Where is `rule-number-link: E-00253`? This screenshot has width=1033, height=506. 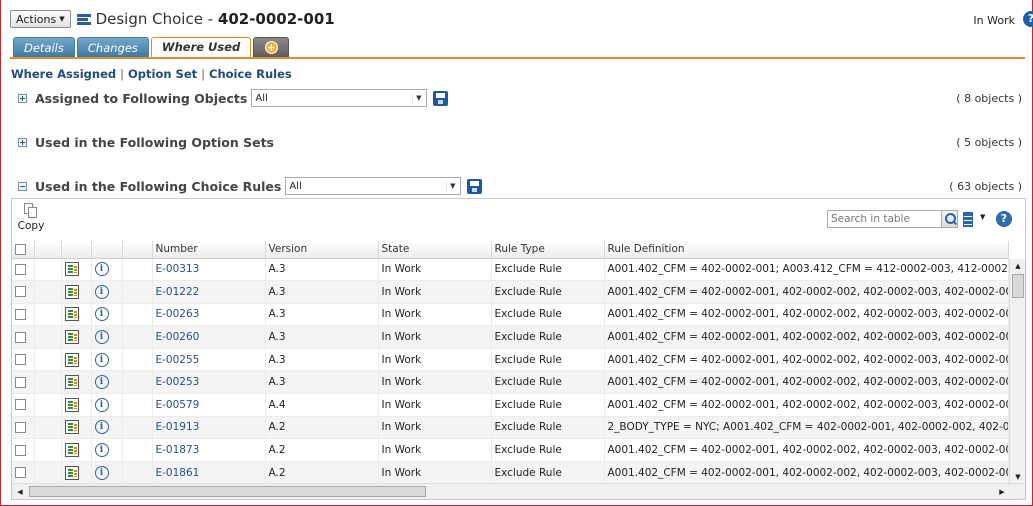
rule-number-link: E-00253 is located at coordinates (209, 382).